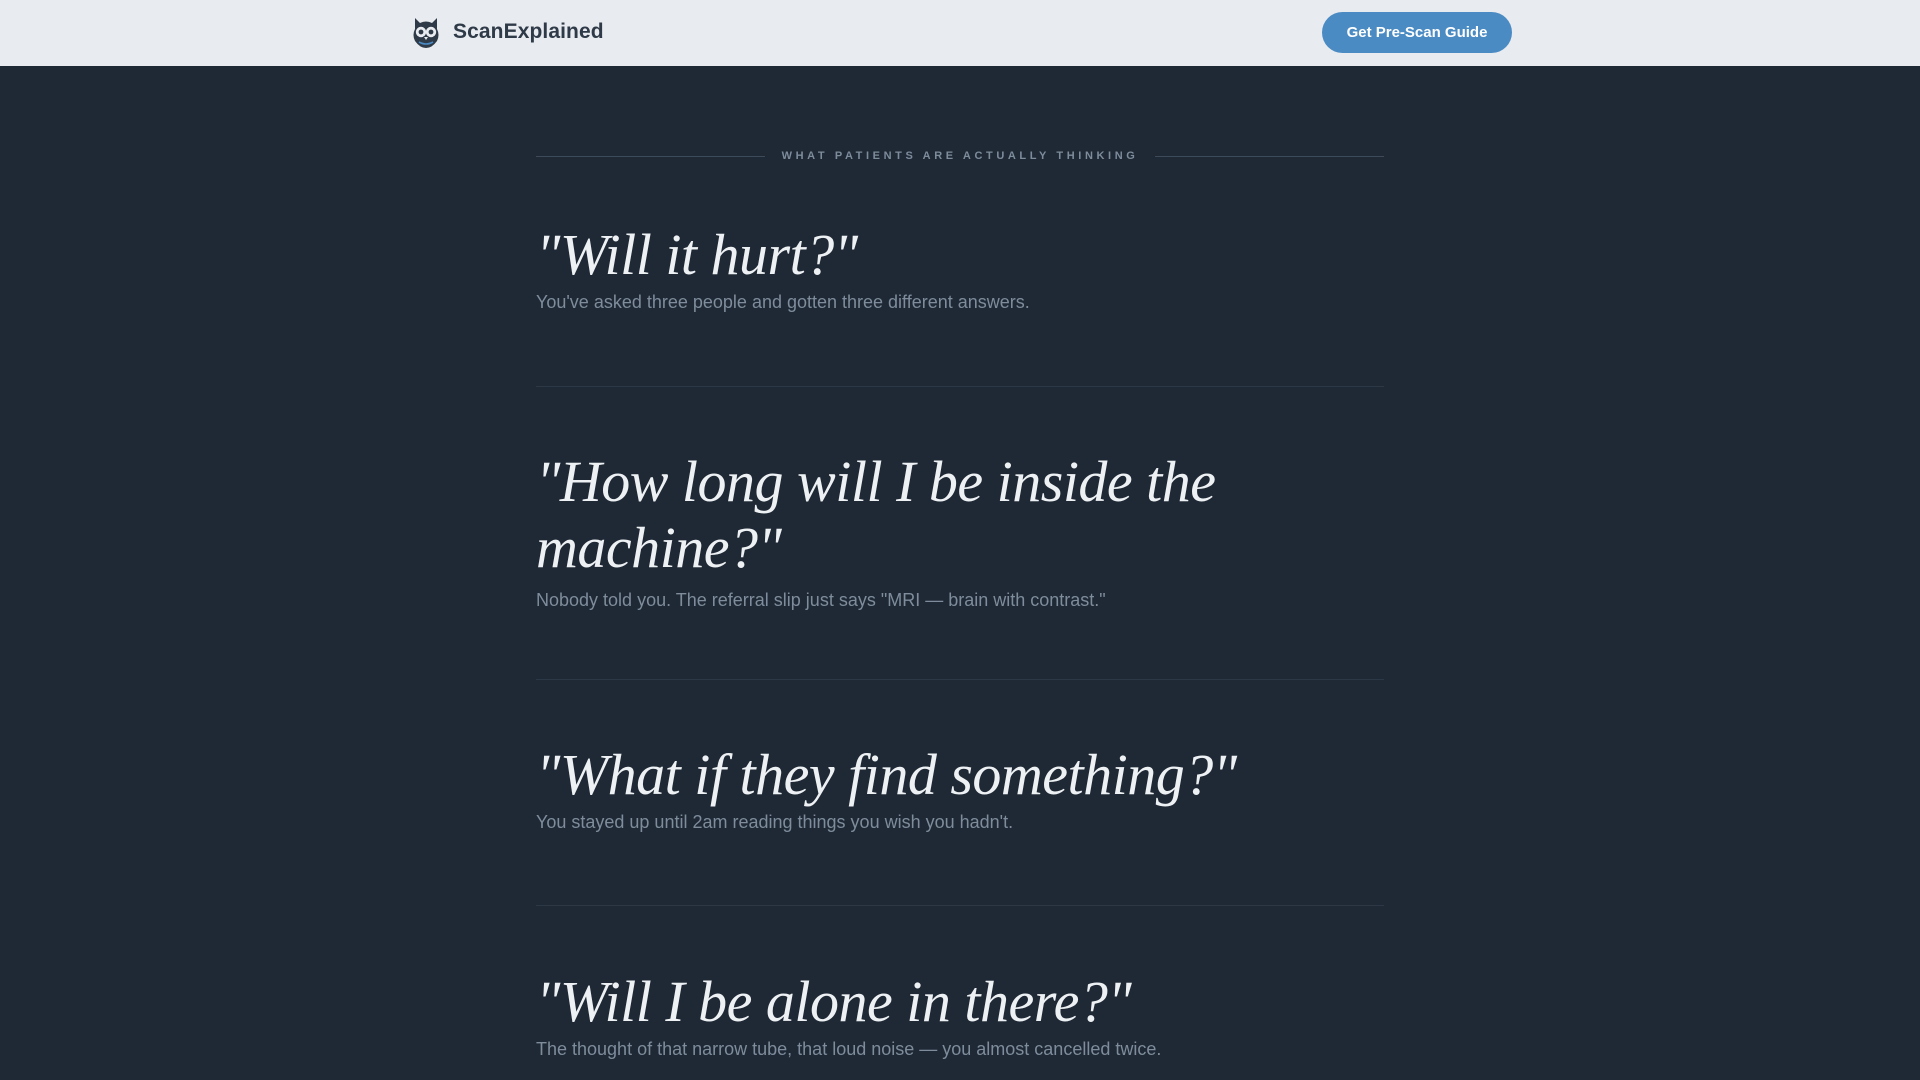 This screenshot has height=1080, width=1920. I want to click on brand-name: ScanExplained, so click(528, 31).